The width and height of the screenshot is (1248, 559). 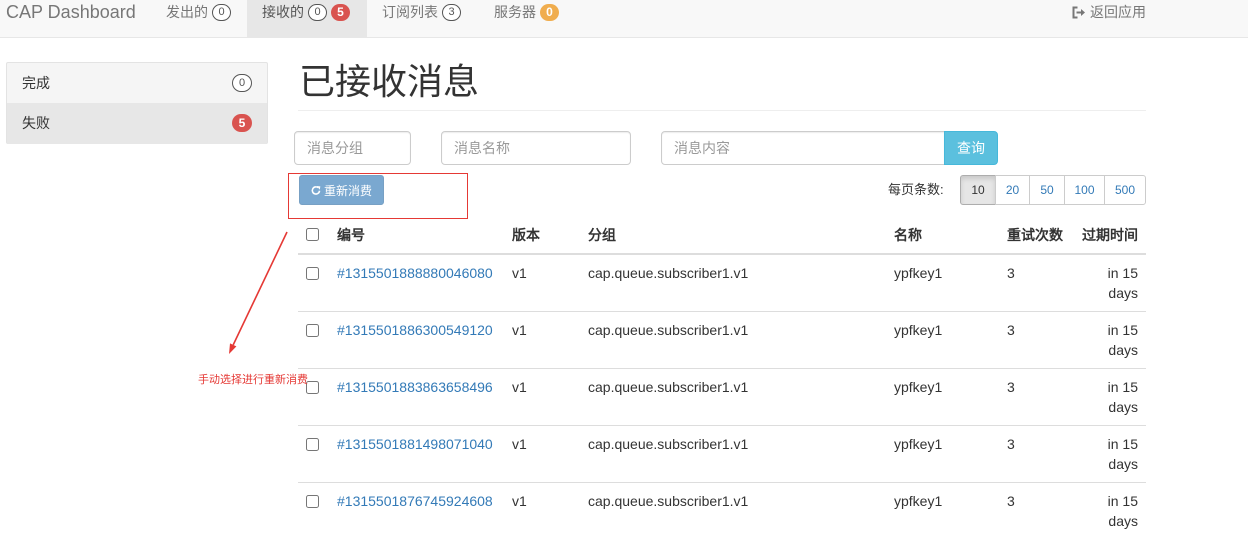 I want to click on header-version: 版本, so click(x=542, y=236).